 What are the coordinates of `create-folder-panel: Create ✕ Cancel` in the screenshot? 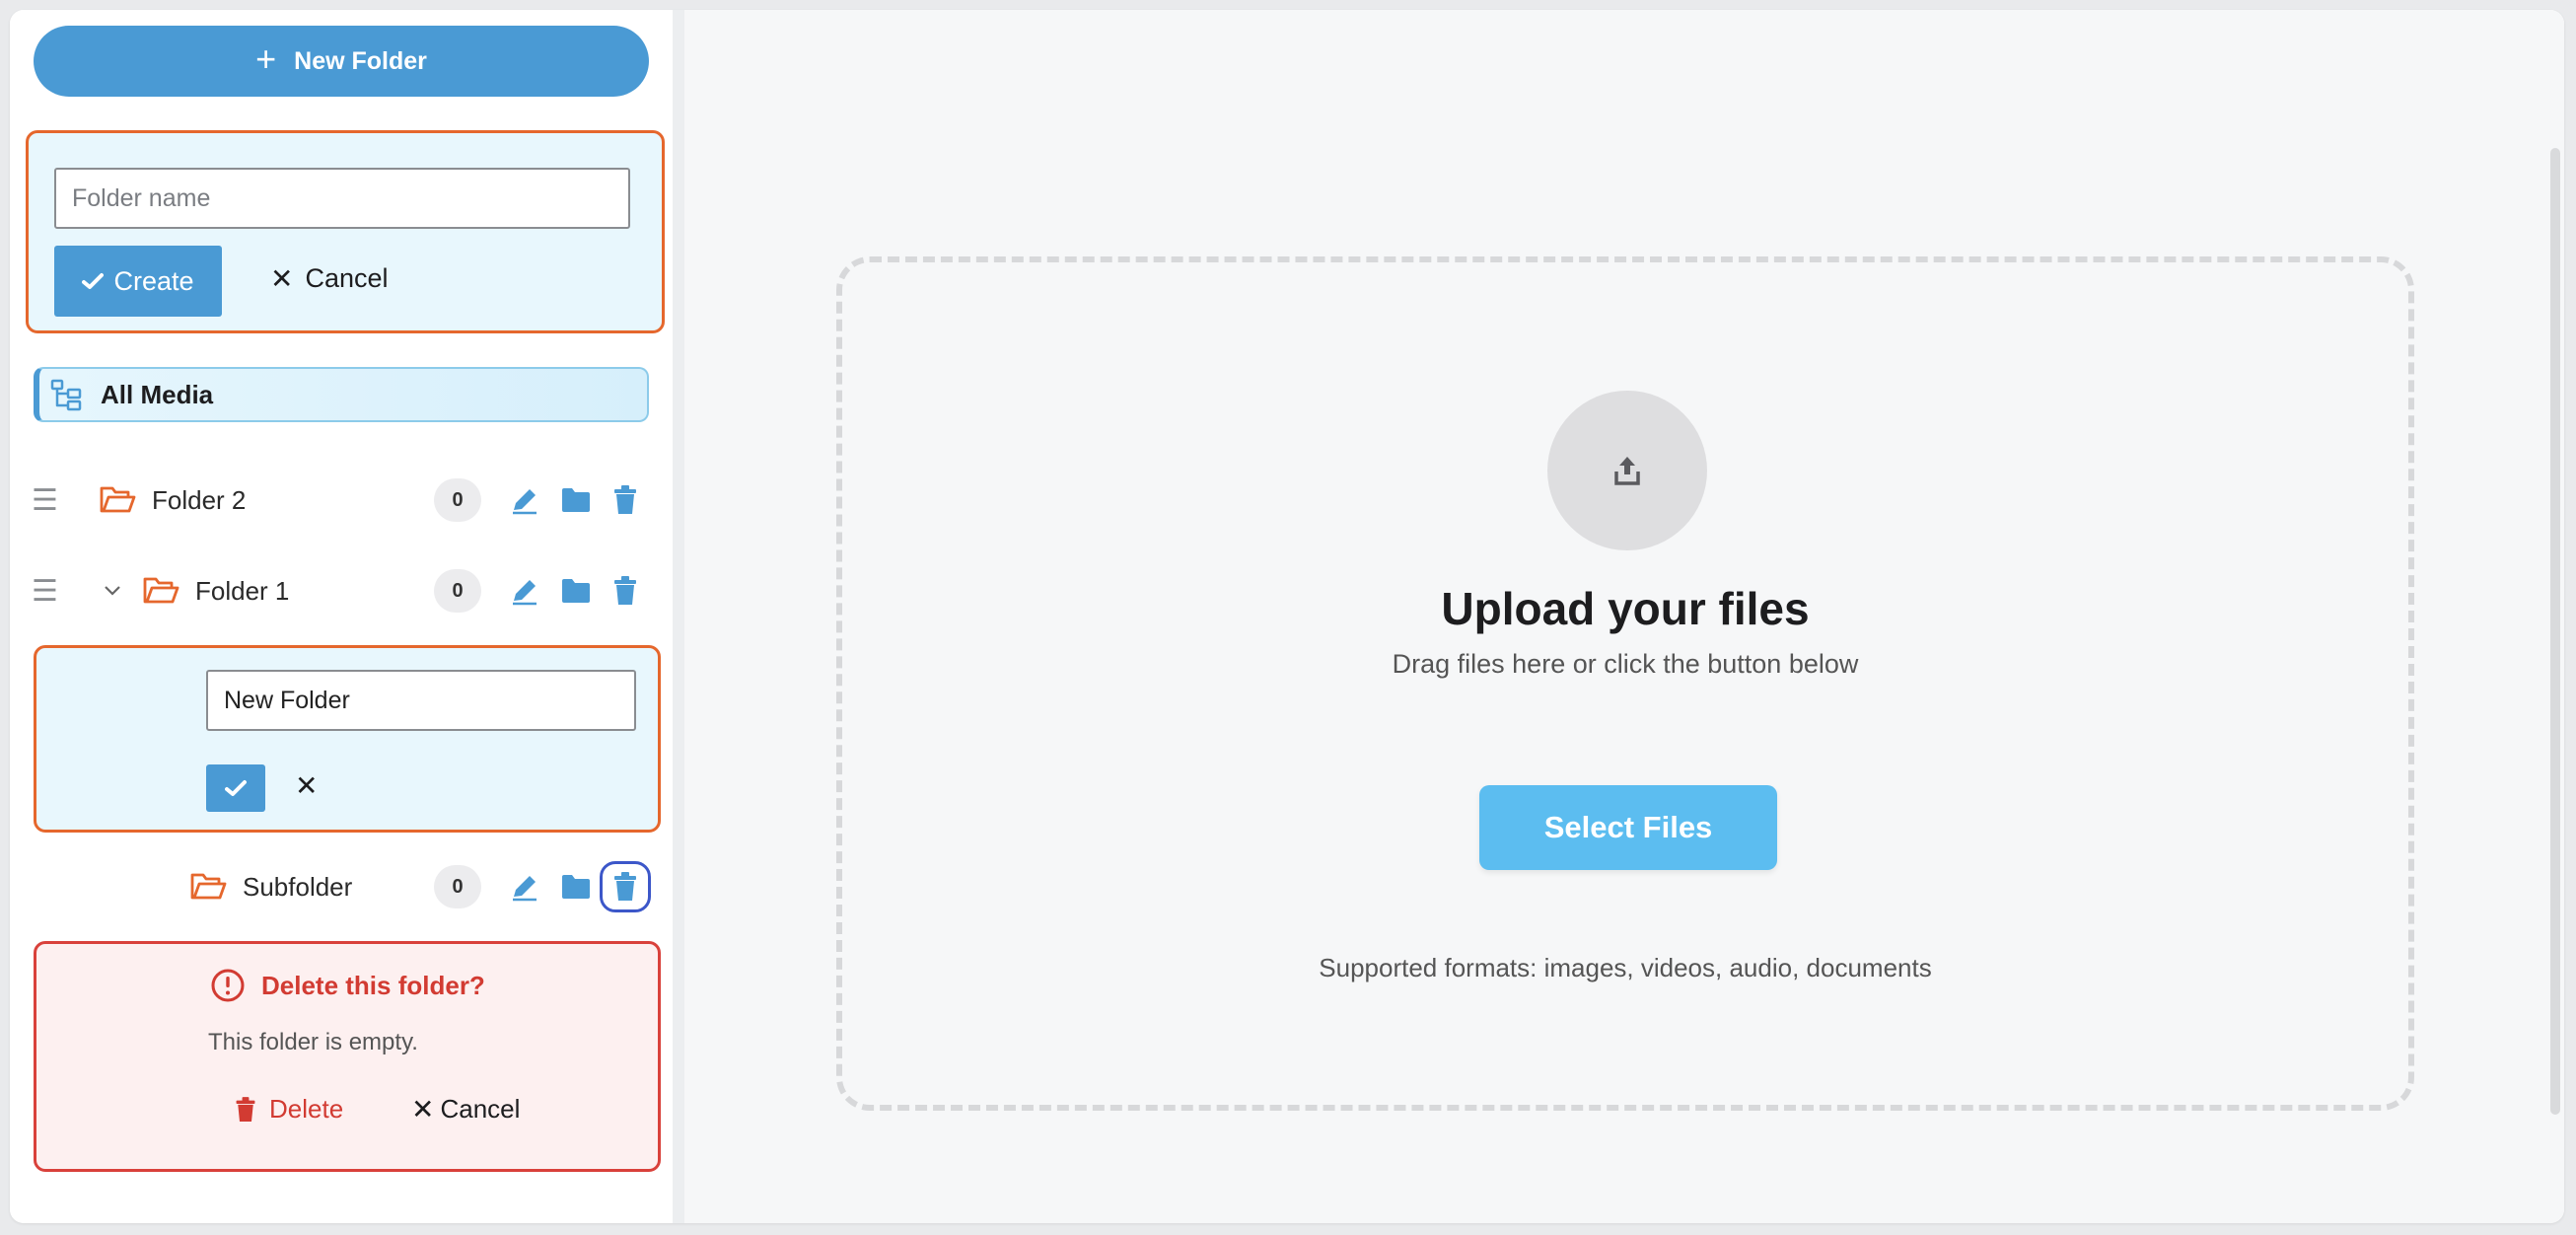 It's located at (346, 231).